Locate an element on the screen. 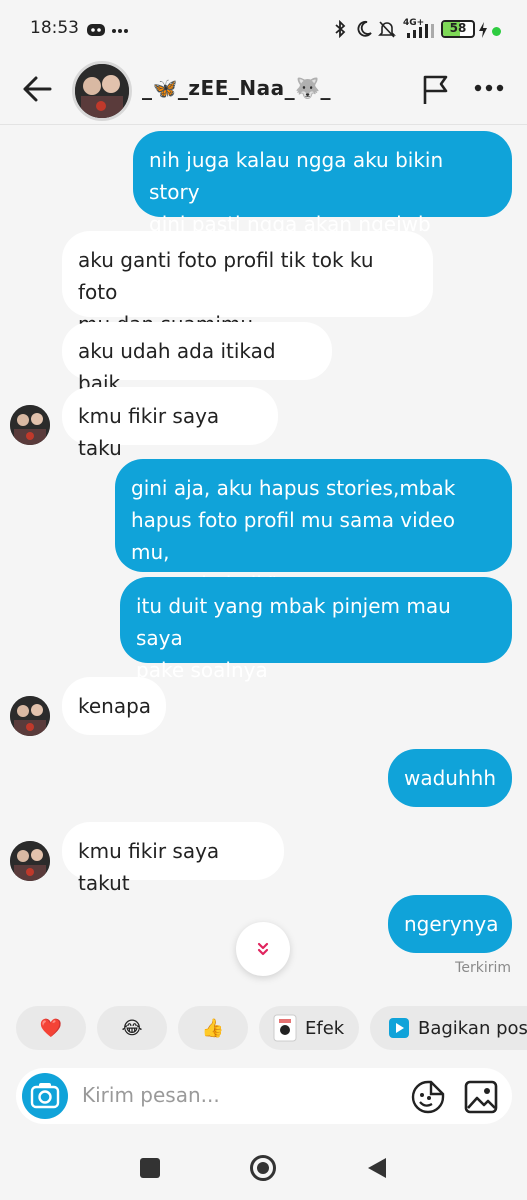 The width and height of the screenshot is (527, 1200). active-dot is located at coordinates (496, 31).